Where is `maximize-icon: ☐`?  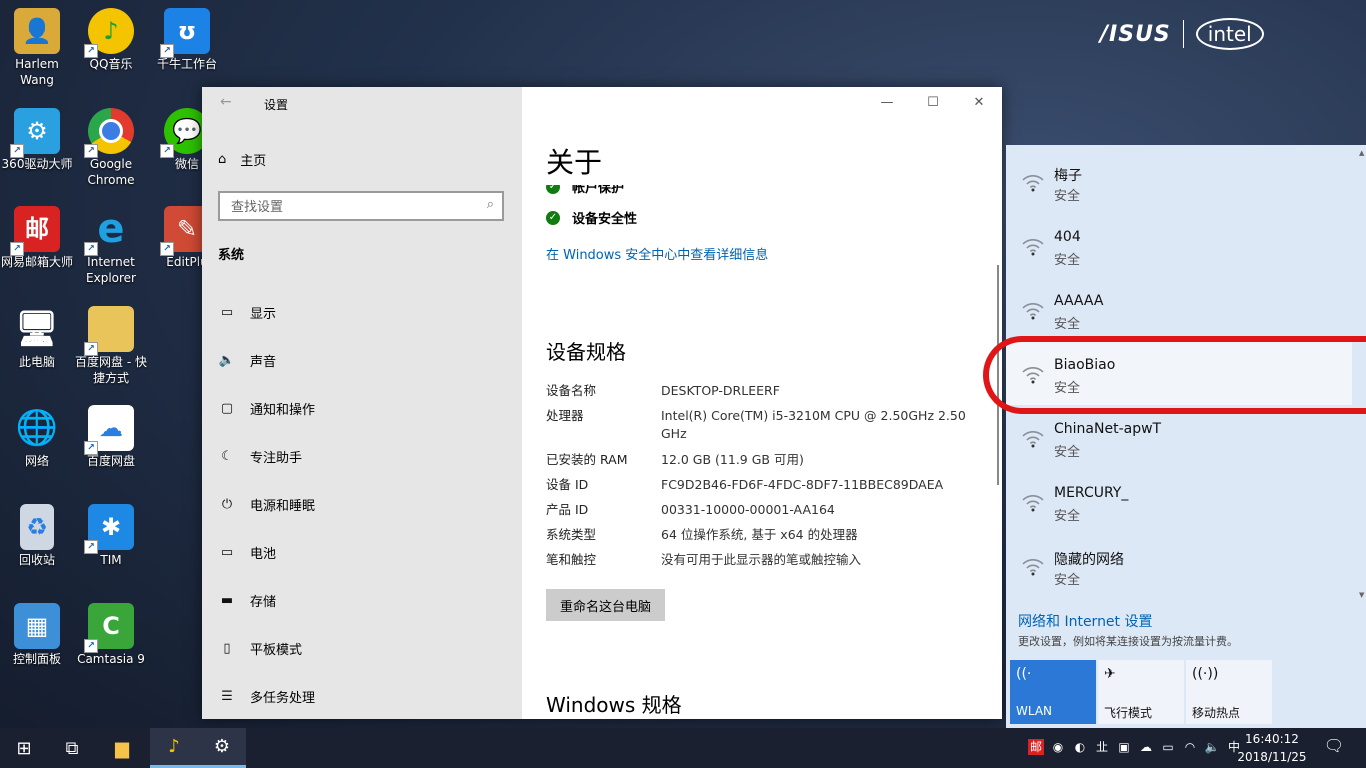
maximize-icon: ☐ is located at coordinates (933, 103).